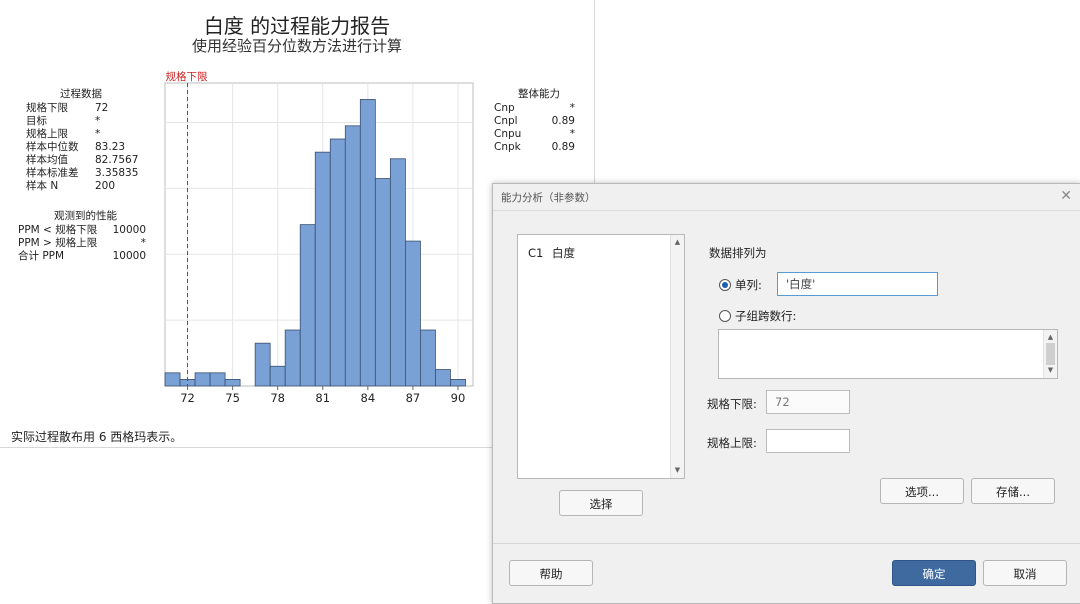 The image size is (1080, 604). I want to click on stat-row: Cnpl 0.89, so click(539, 121).